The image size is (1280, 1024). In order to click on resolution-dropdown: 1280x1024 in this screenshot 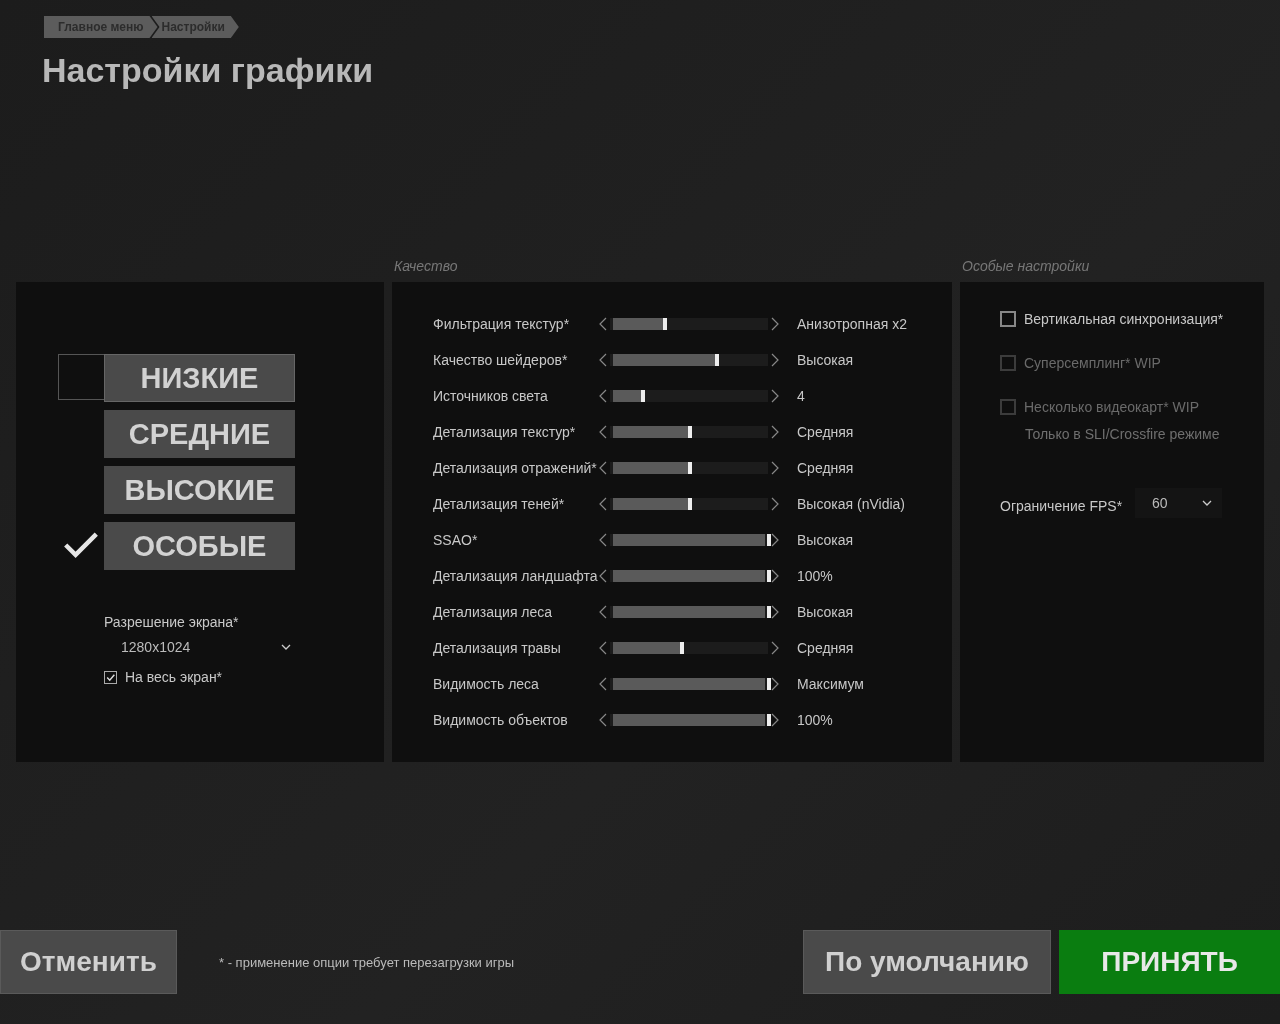, I will do `click(200, 647)`.